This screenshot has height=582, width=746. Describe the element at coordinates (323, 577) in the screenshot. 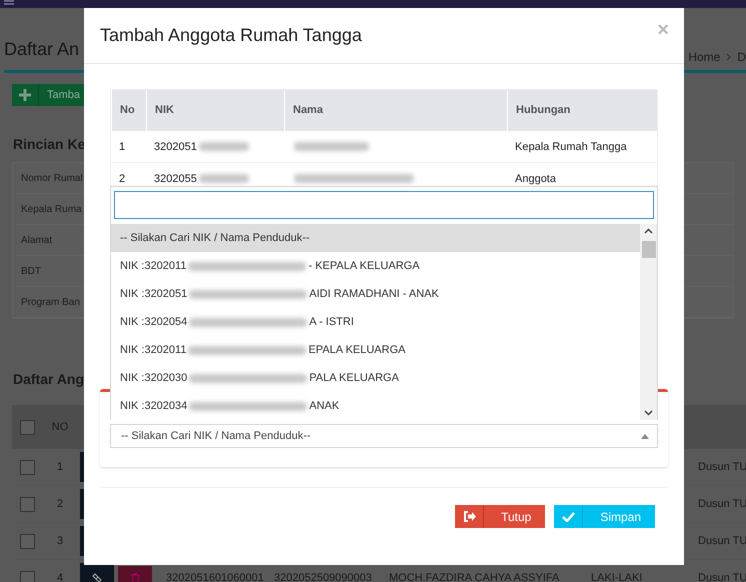

I see `table-cell-text: 3202052509090003` at that location.